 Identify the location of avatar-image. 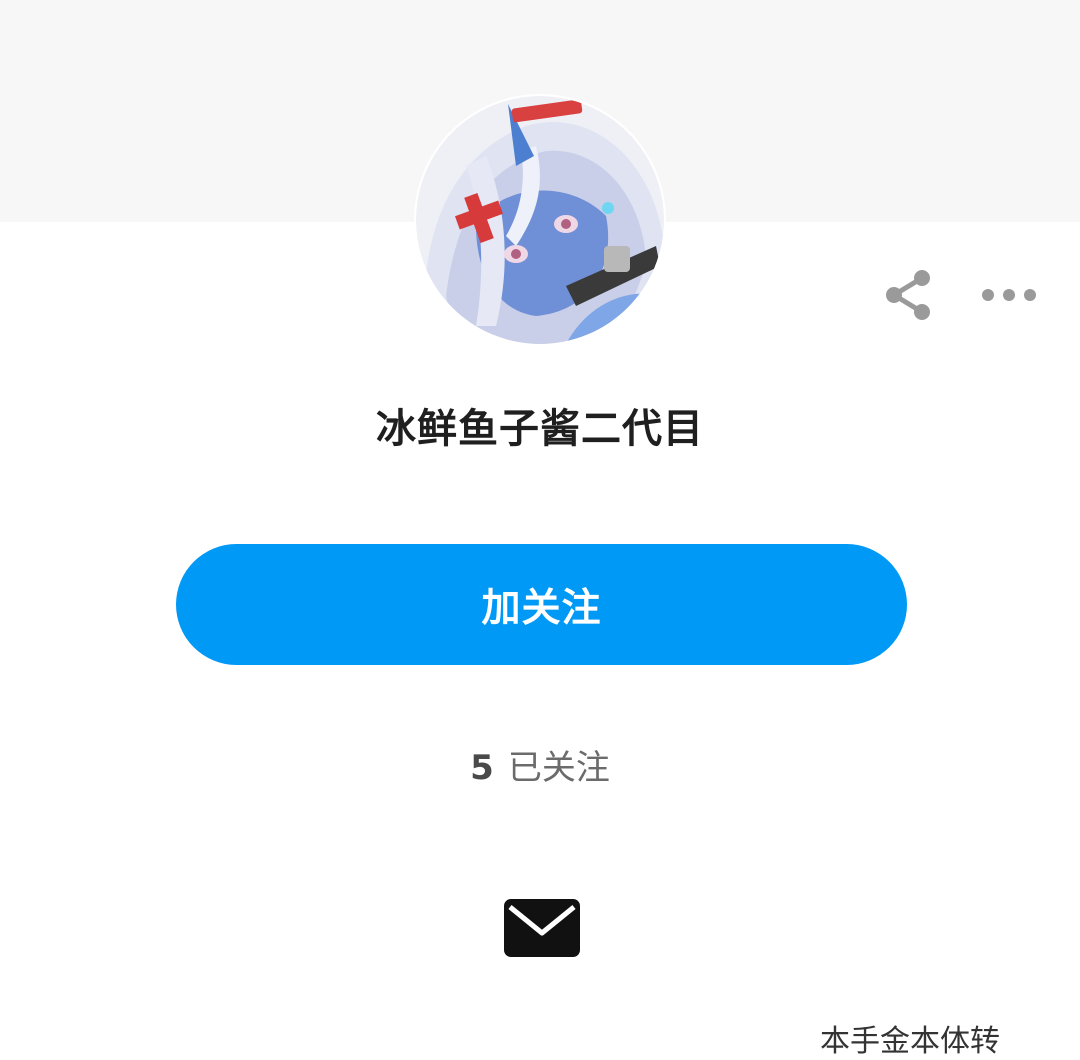
(540, 220).